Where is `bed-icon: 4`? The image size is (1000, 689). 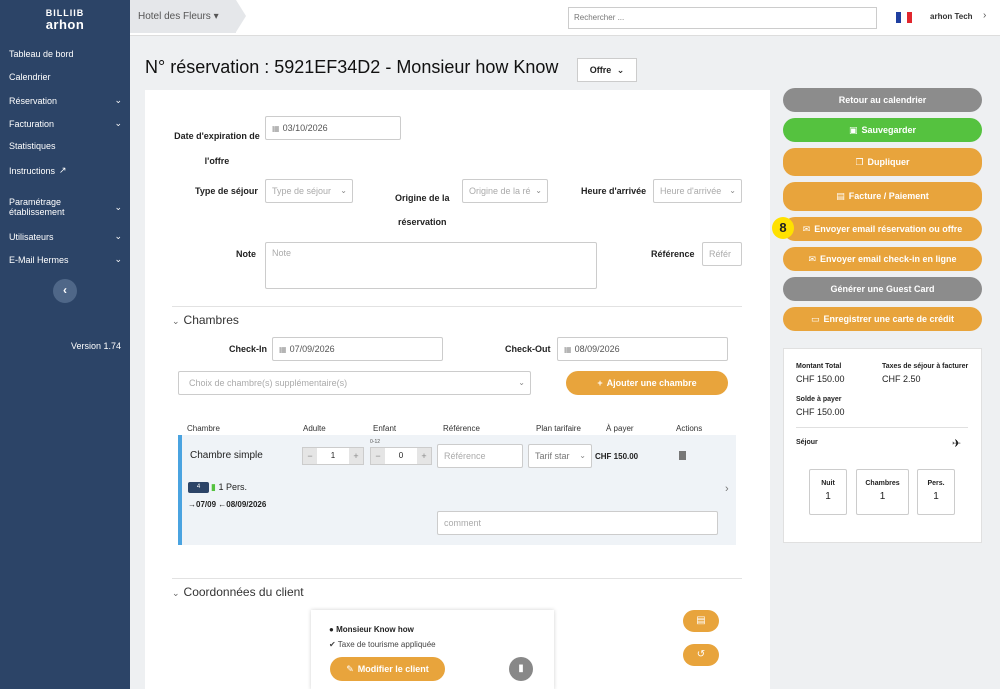 bed-icon: 4 is located at coordinates (198, 487).